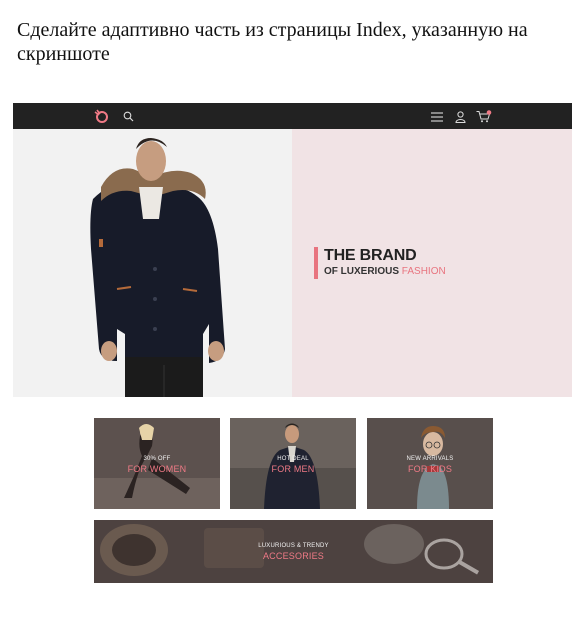 The width and height of the screenshot is (580, 631). Describe the element at coordinates (292, 116) in the screenshot. I see `navbar` at that location.